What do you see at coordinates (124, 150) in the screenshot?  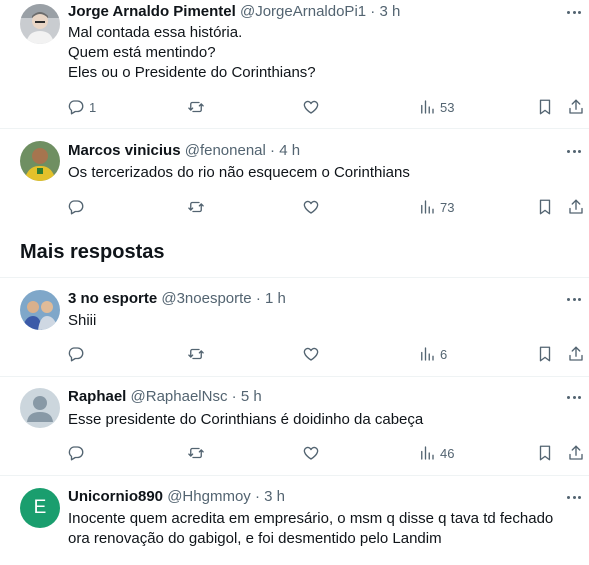 I see `author-name: Marcos vinicius` at bounding box center [124, 150].